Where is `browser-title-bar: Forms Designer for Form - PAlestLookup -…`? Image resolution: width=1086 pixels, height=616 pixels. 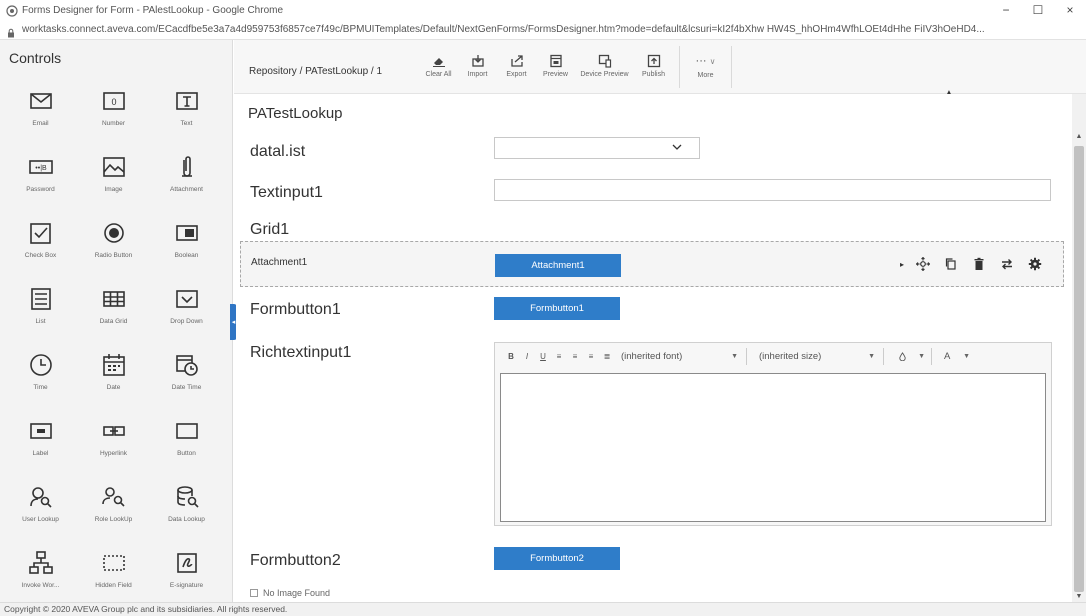 browser-title-bar: Forms Designer for Form - PAlestLookup -… is located at coordinates (543, 10).